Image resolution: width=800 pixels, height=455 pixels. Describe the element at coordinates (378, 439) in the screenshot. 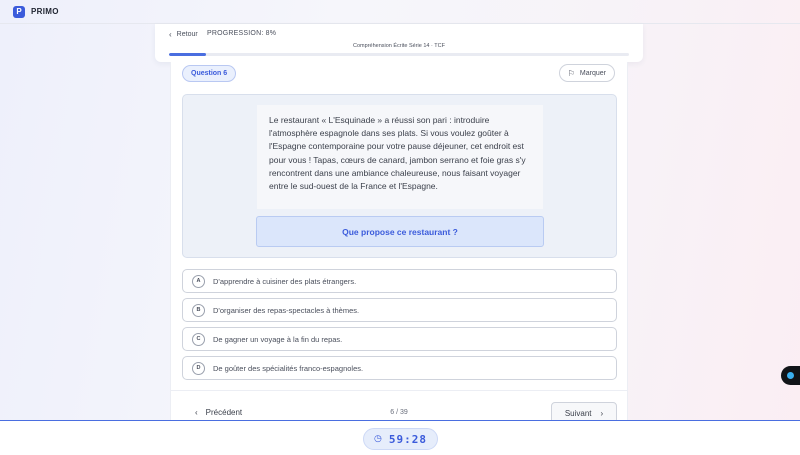

I see `clock-icon: ◷` at that location.